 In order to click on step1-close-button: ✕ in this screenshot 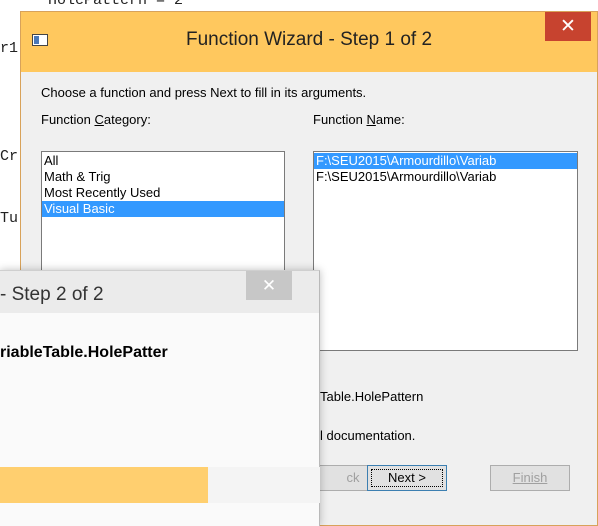, I will do `click(568, 26)`.